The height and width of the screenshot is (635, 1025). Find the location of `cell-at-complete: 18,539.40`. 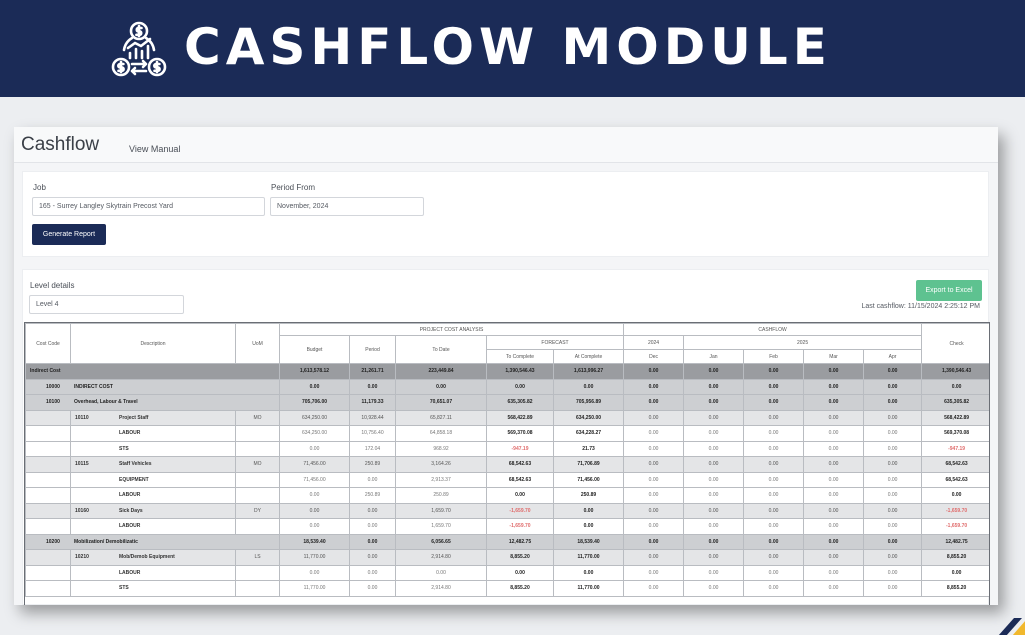

cell-at-complete: 18,539.40 is located at coordinates (588, 541).